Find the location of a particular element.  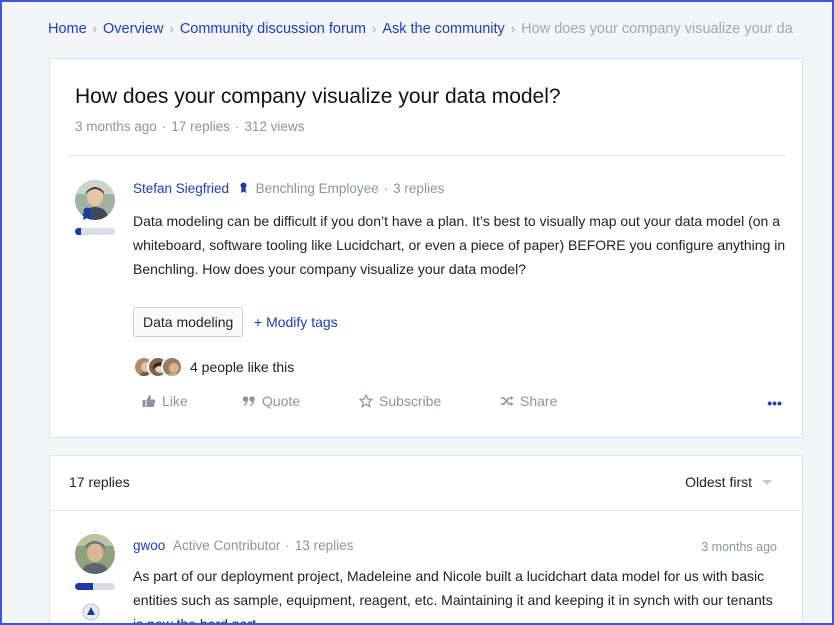

liker-avatar is located at coordinates (172, 367).